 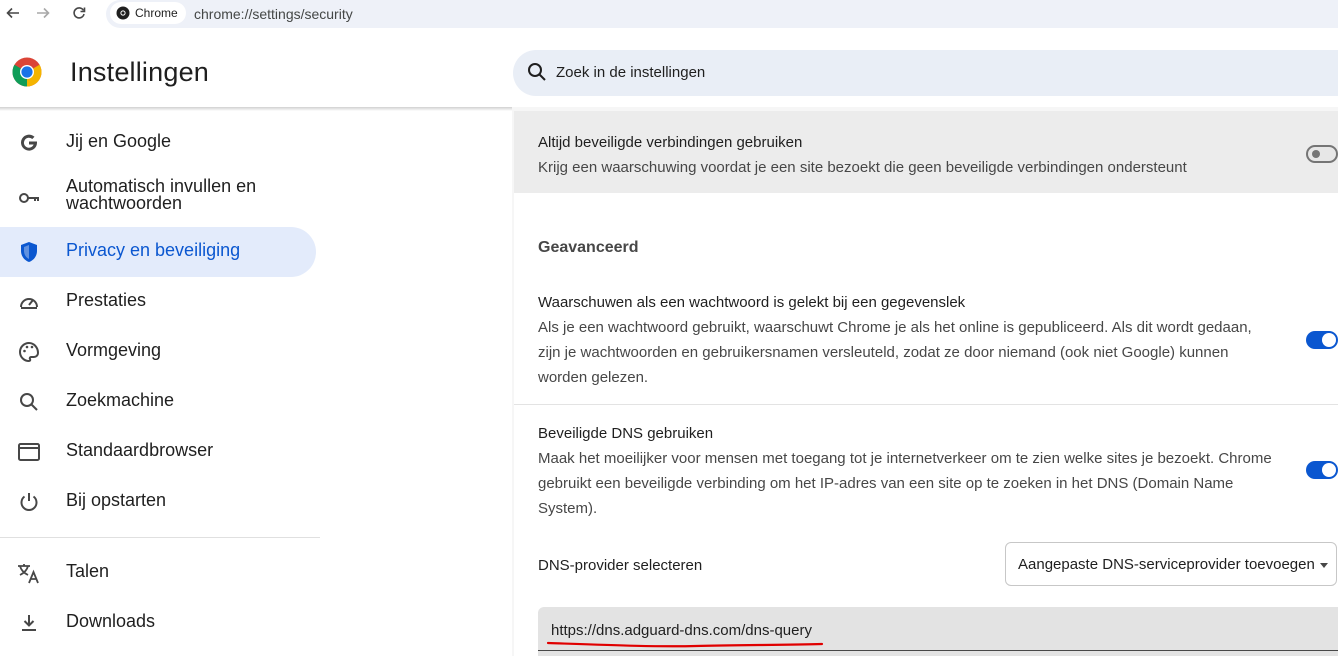 What do you see at coordinates (29, 302) in the screenshot?
I see `speedometer-icon` at bounding box center [29, 302].